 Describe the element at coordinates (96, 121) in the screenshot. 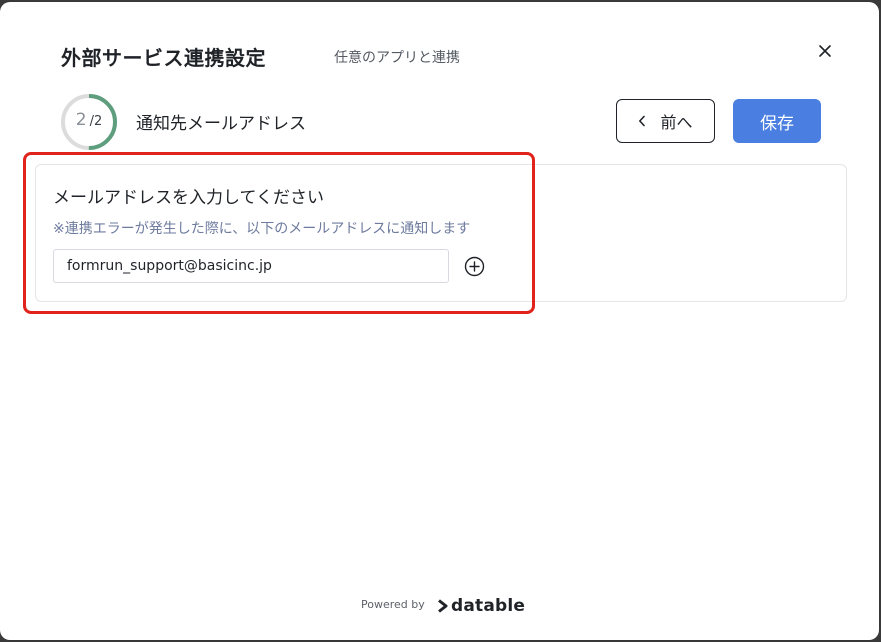

I see `step-total: /2` at that location.